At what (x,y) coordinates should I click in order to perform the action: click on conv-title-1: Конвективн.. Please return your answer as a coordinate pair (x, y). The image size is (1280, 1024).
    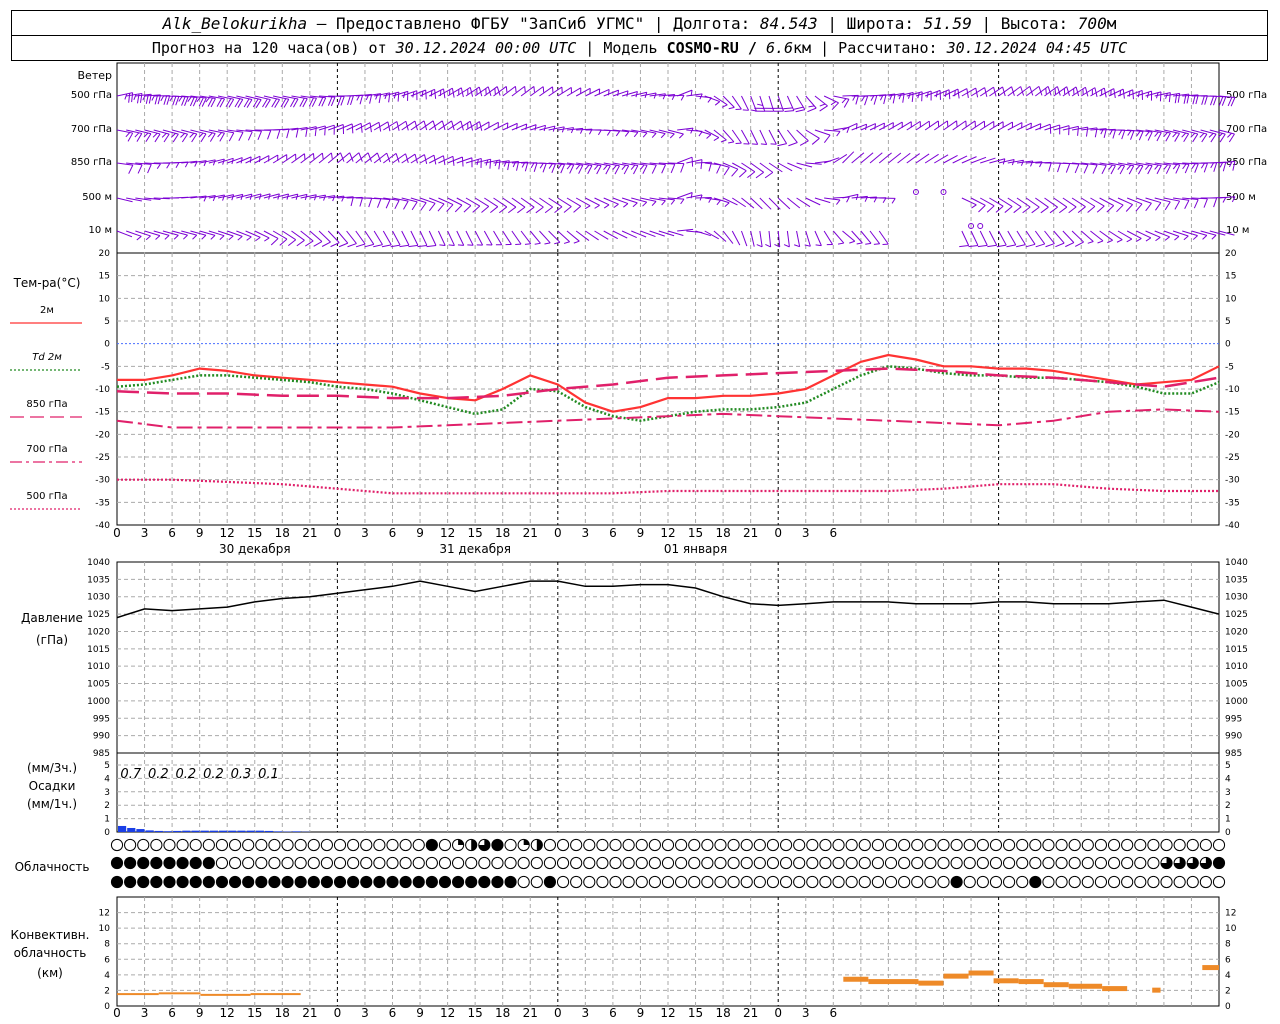
    Looking at the image, I should click on (50, 935).